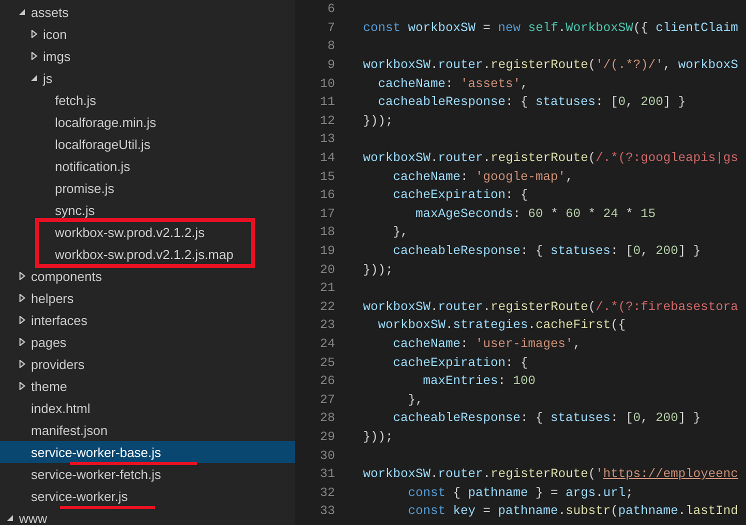  I want to click on folder-item: theme, so click(147, 386).